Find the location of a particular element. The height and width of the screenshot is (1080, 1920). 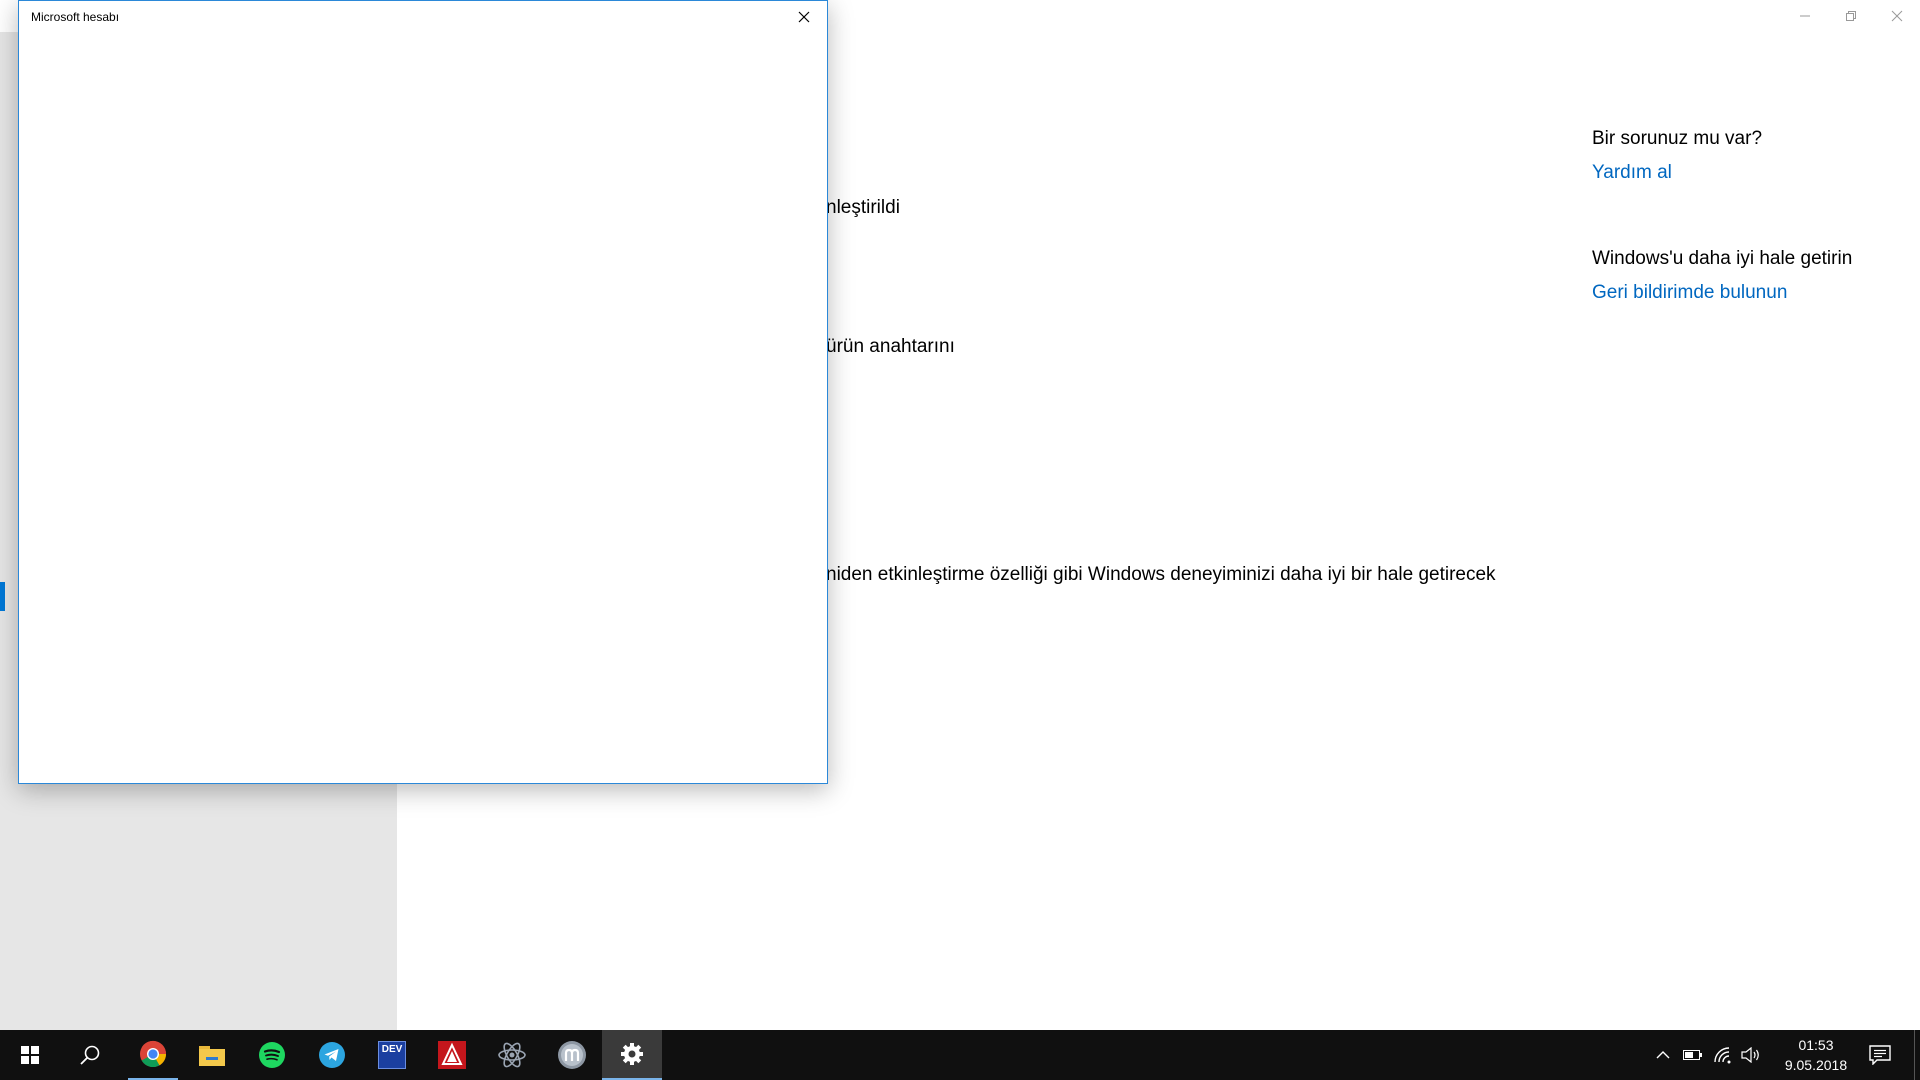

taskbar-settings is located at coordinates (632, 1055).